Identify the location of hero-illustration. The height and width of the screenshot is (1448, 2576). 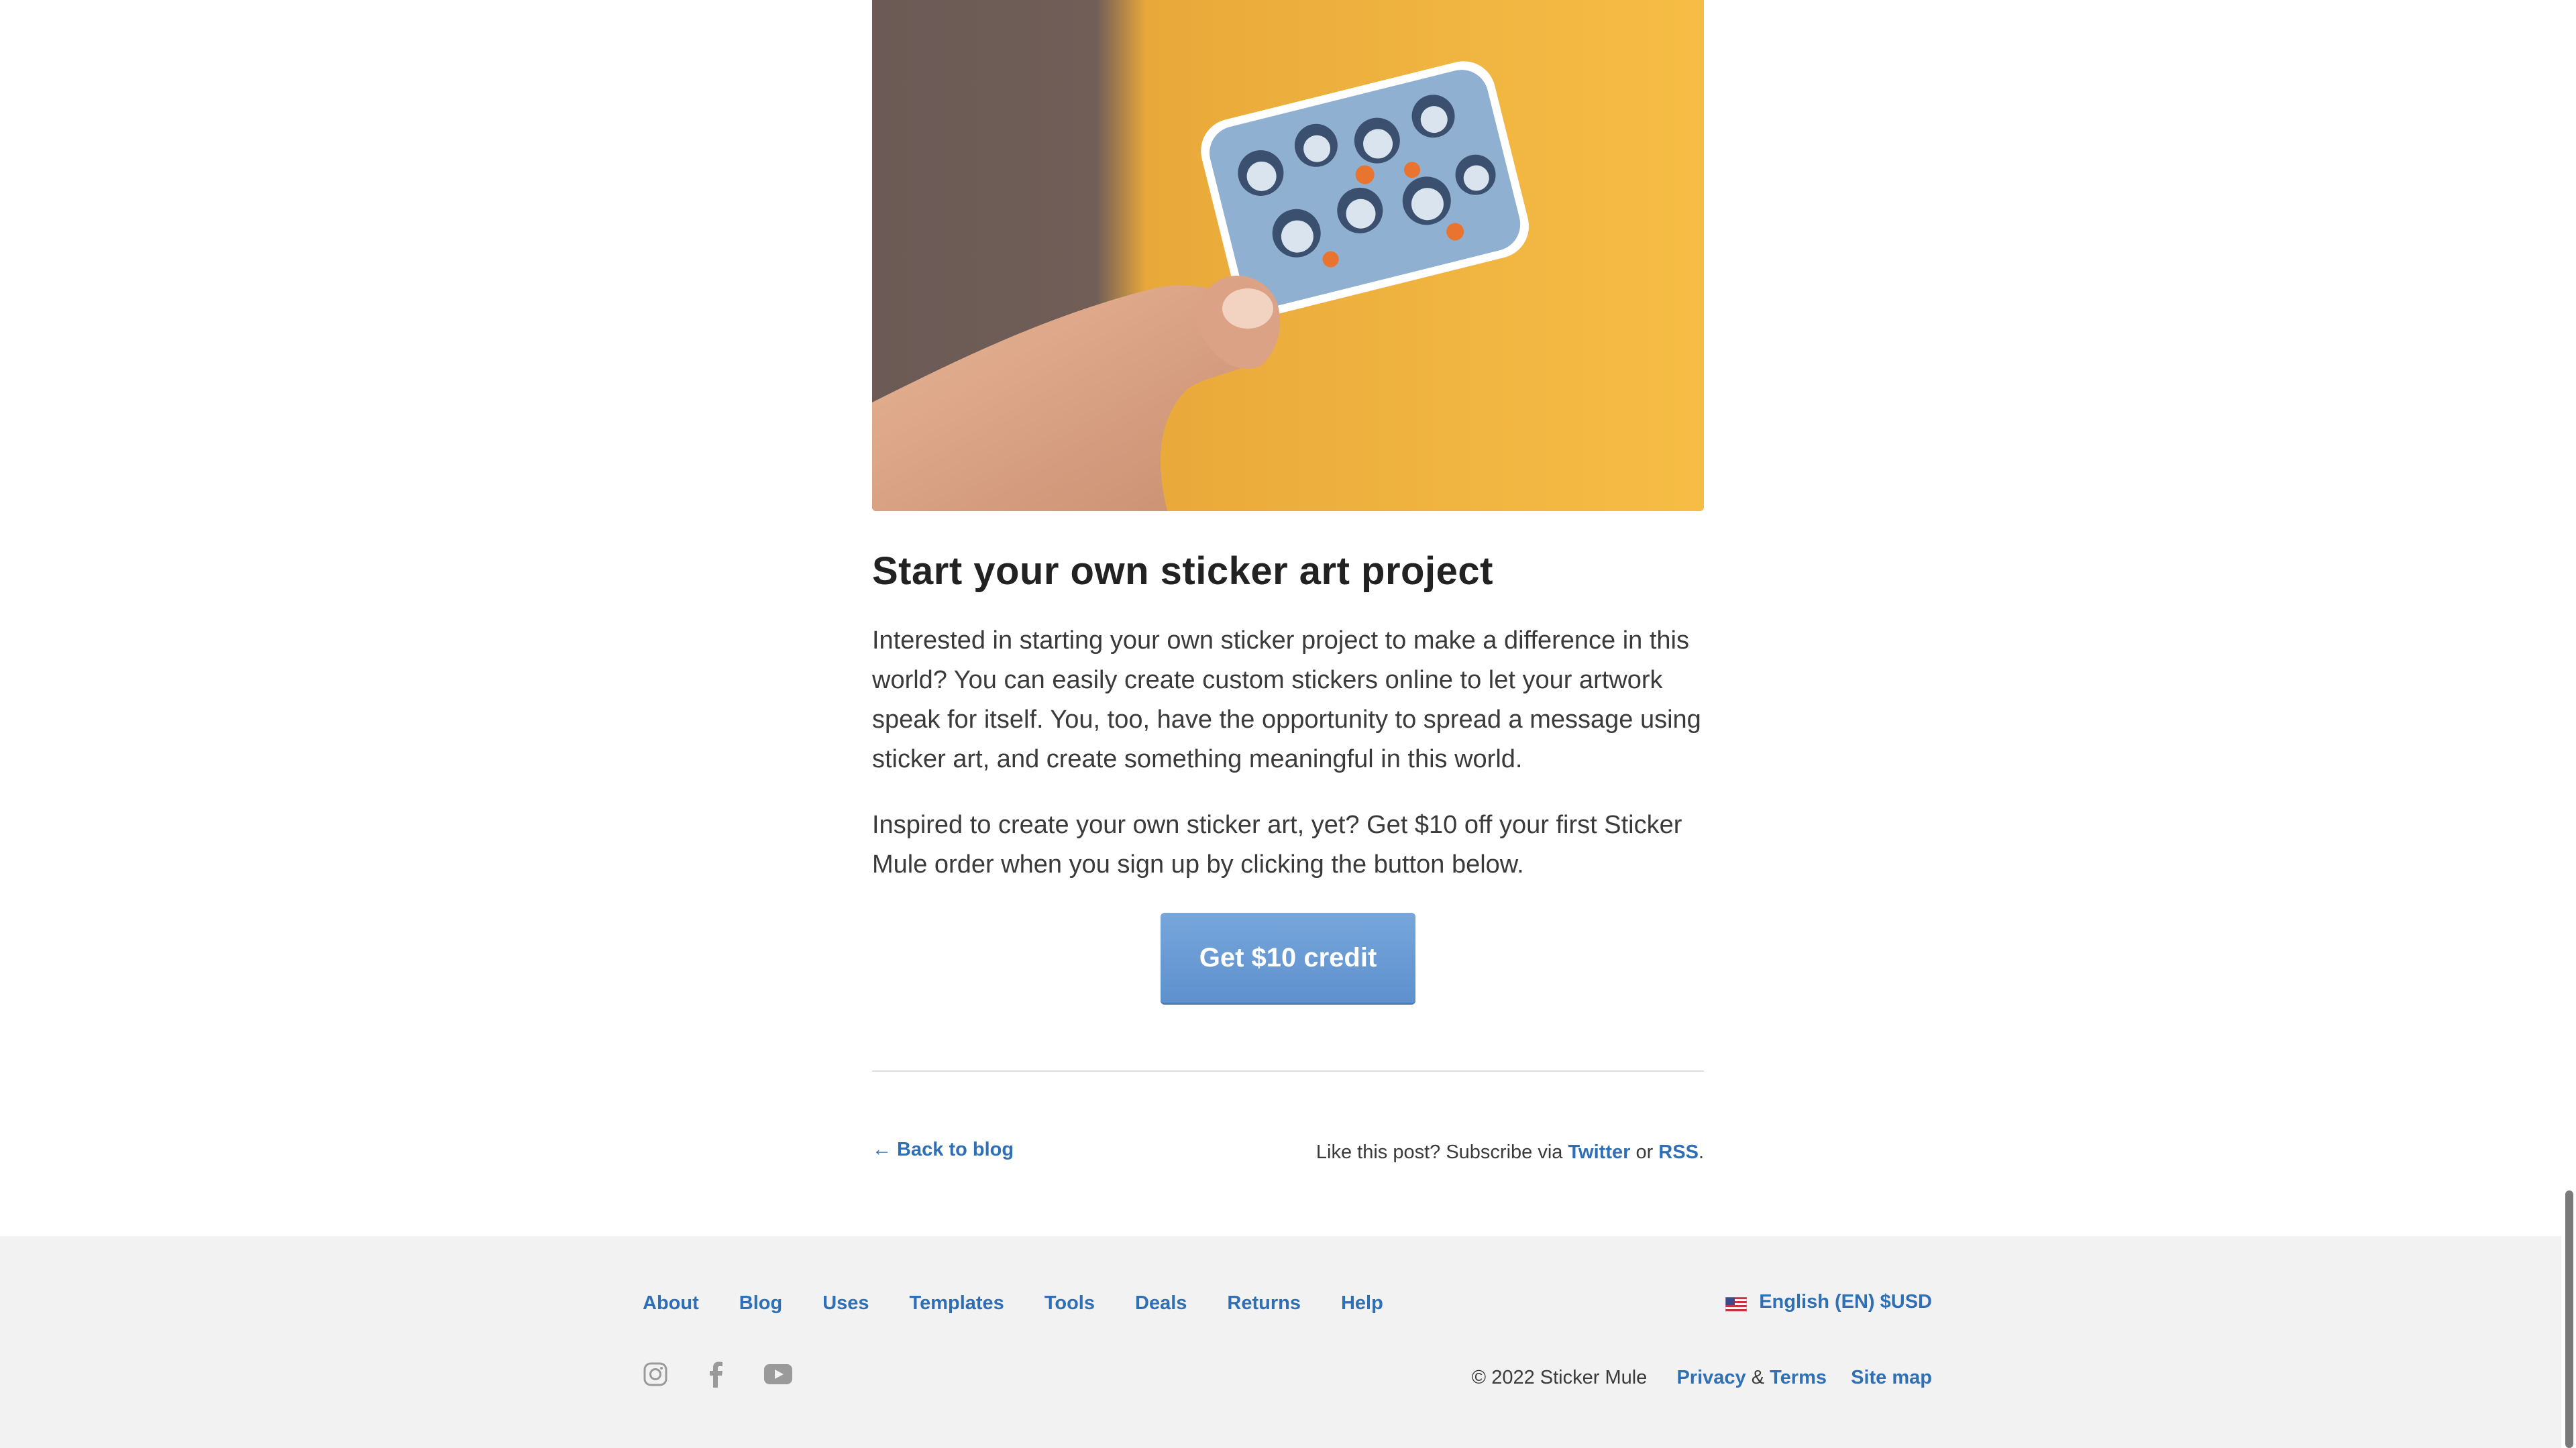
(1288, 255).